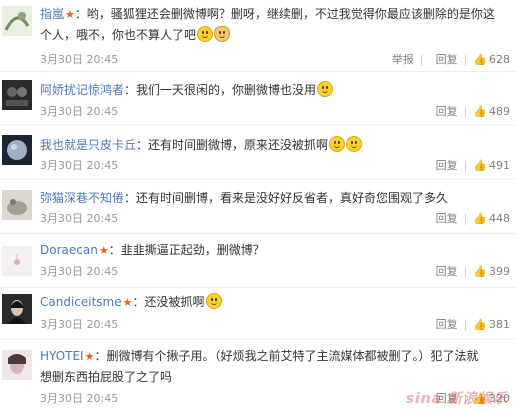 The width and height of the screenshot is (516, 412). I want to click on like-count: 399, so click(499, 271).